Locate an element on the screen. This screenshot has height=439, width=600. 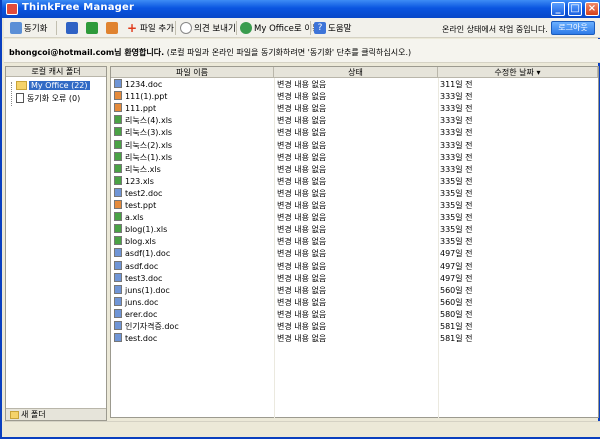
minimize-button: _ is located at coordinates (558, 9).